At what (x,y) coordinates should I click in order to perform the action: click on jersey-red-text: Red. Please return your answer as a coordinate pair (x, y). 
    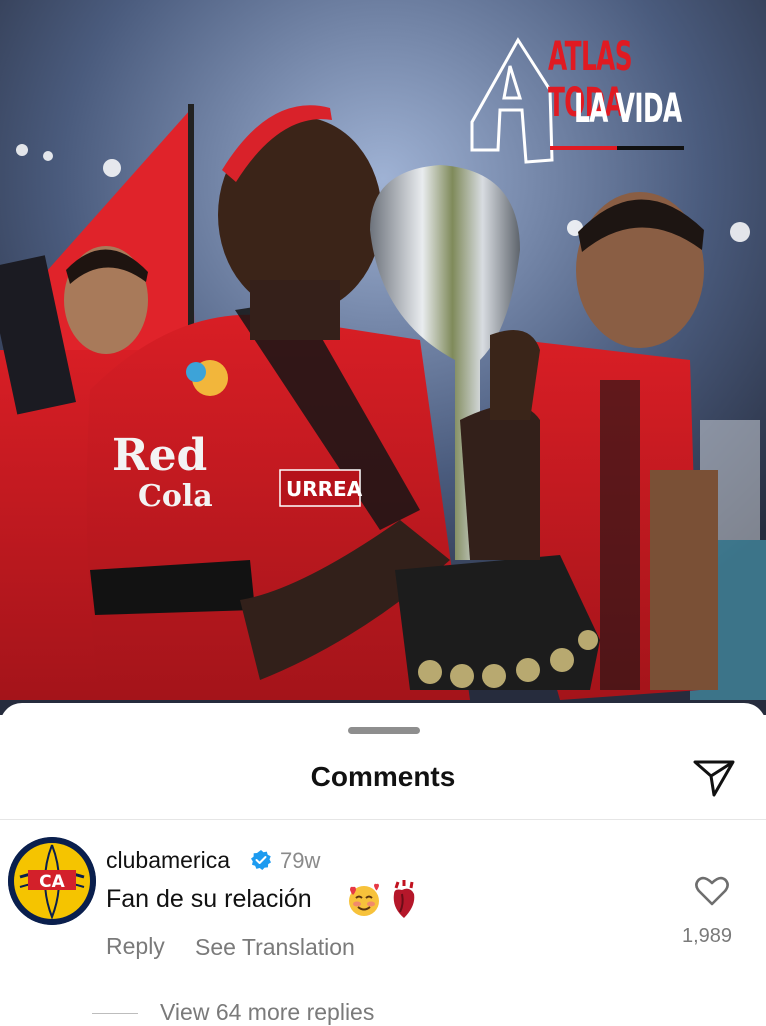
    Looking at the image, I should click on (159, 455).